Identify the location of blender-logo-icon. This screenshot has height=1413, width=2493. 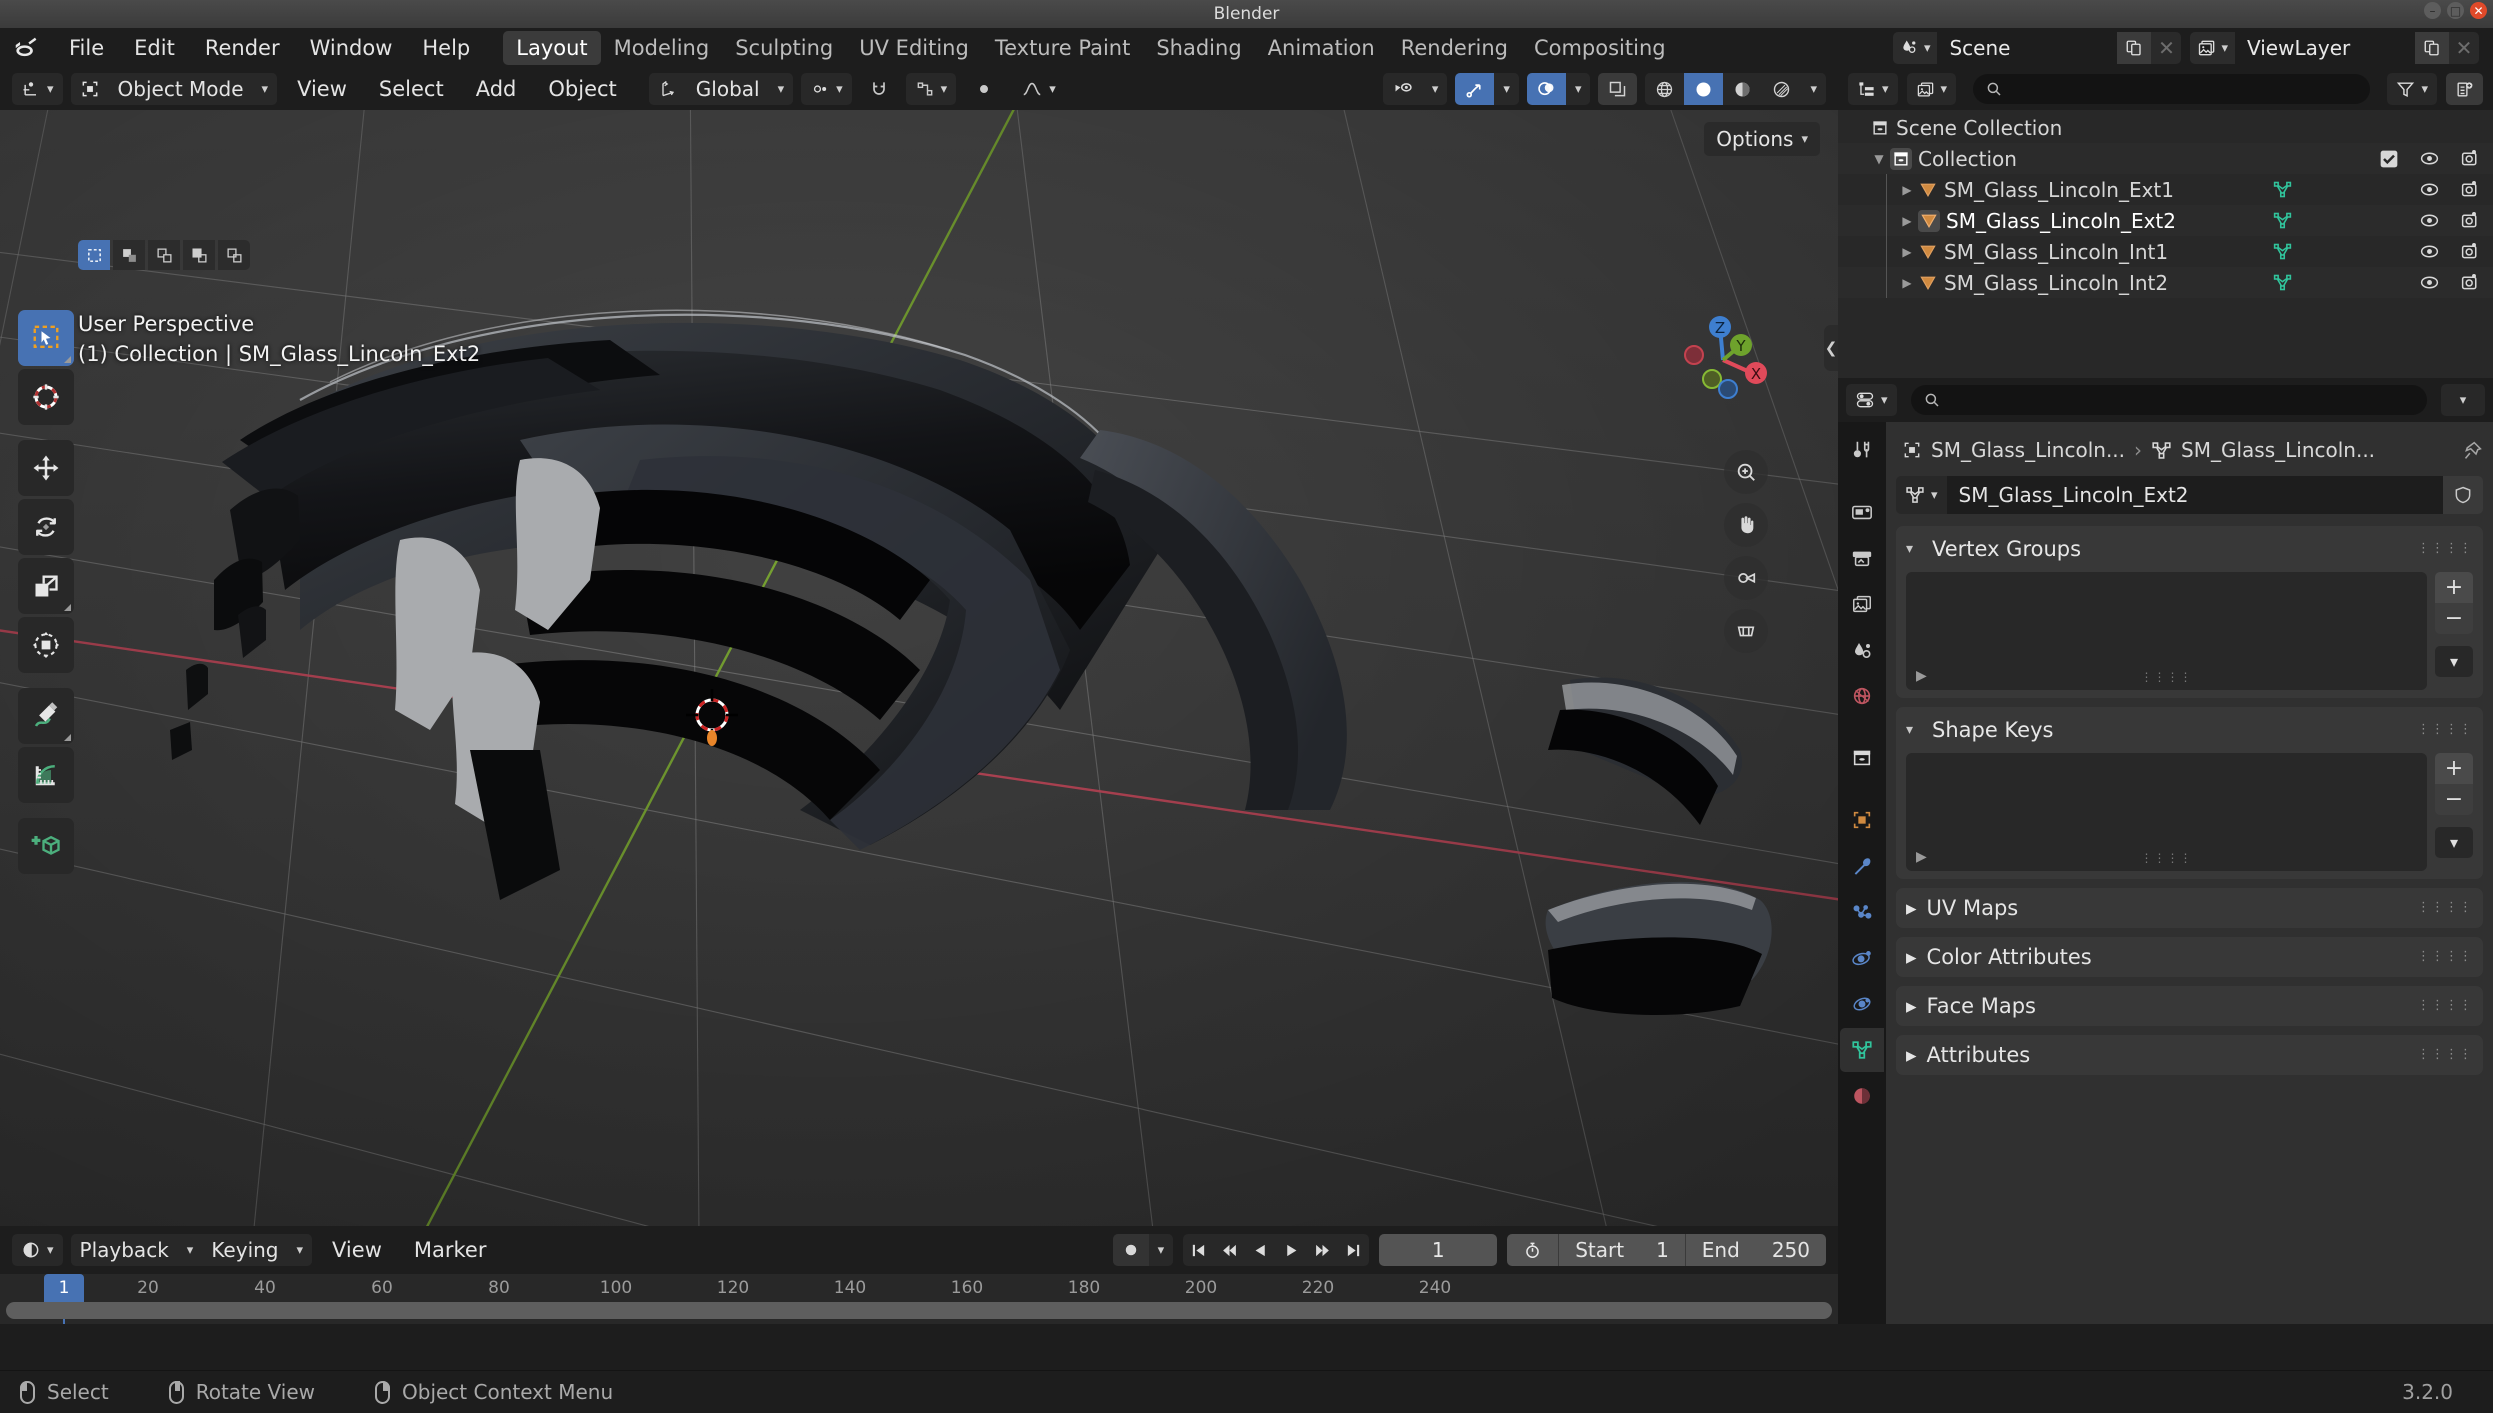
(27, 48).